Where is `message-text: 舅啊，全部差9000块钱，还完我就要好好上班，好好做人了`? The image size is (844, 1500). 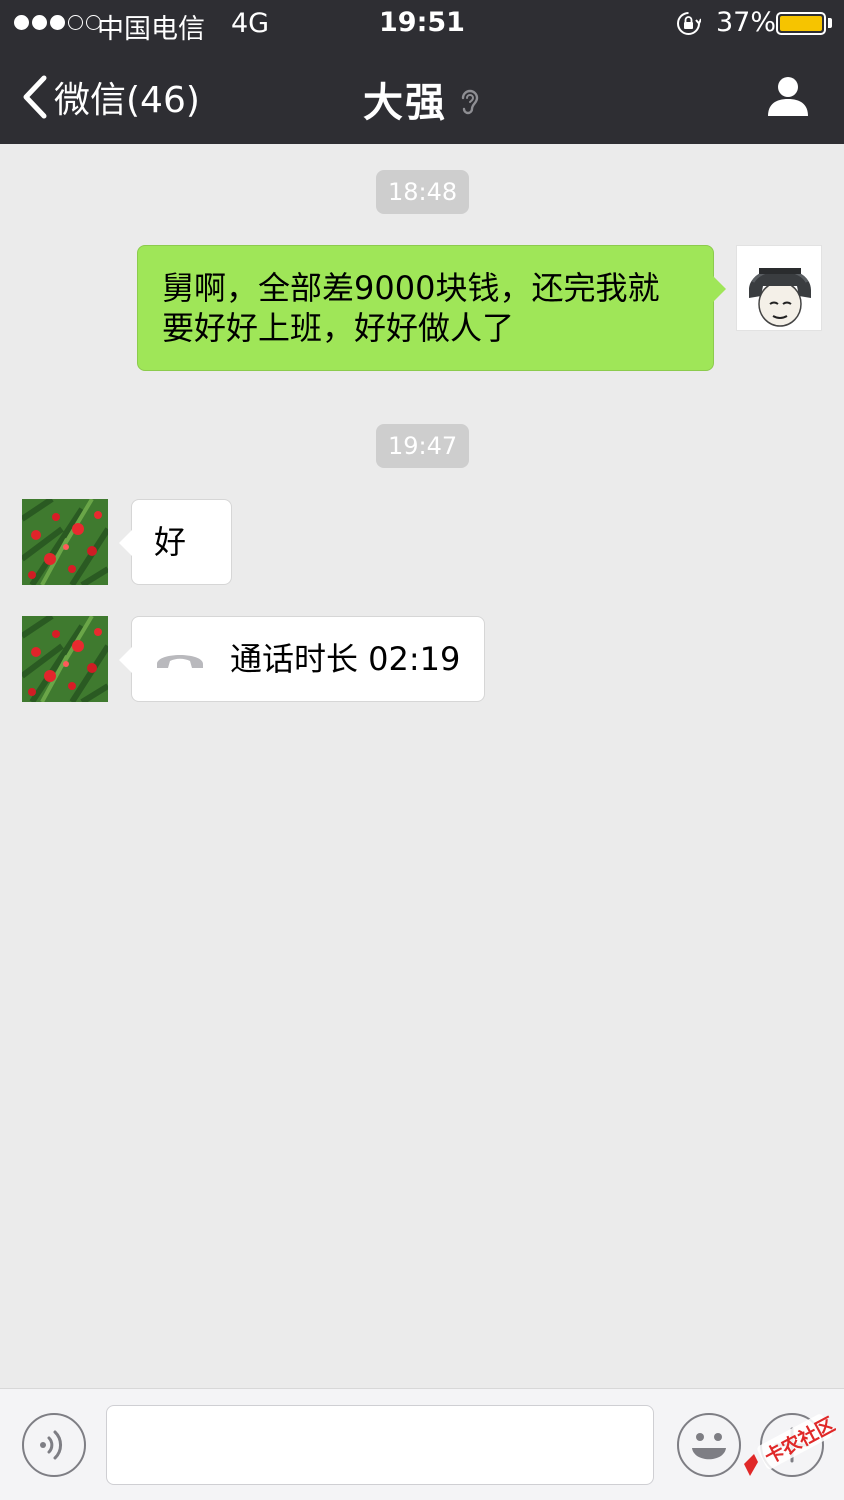 message-text: 舅啊，全部差9000块钱，还完我就要好好上班，好好做人了 is located at coordinates (411, 308).